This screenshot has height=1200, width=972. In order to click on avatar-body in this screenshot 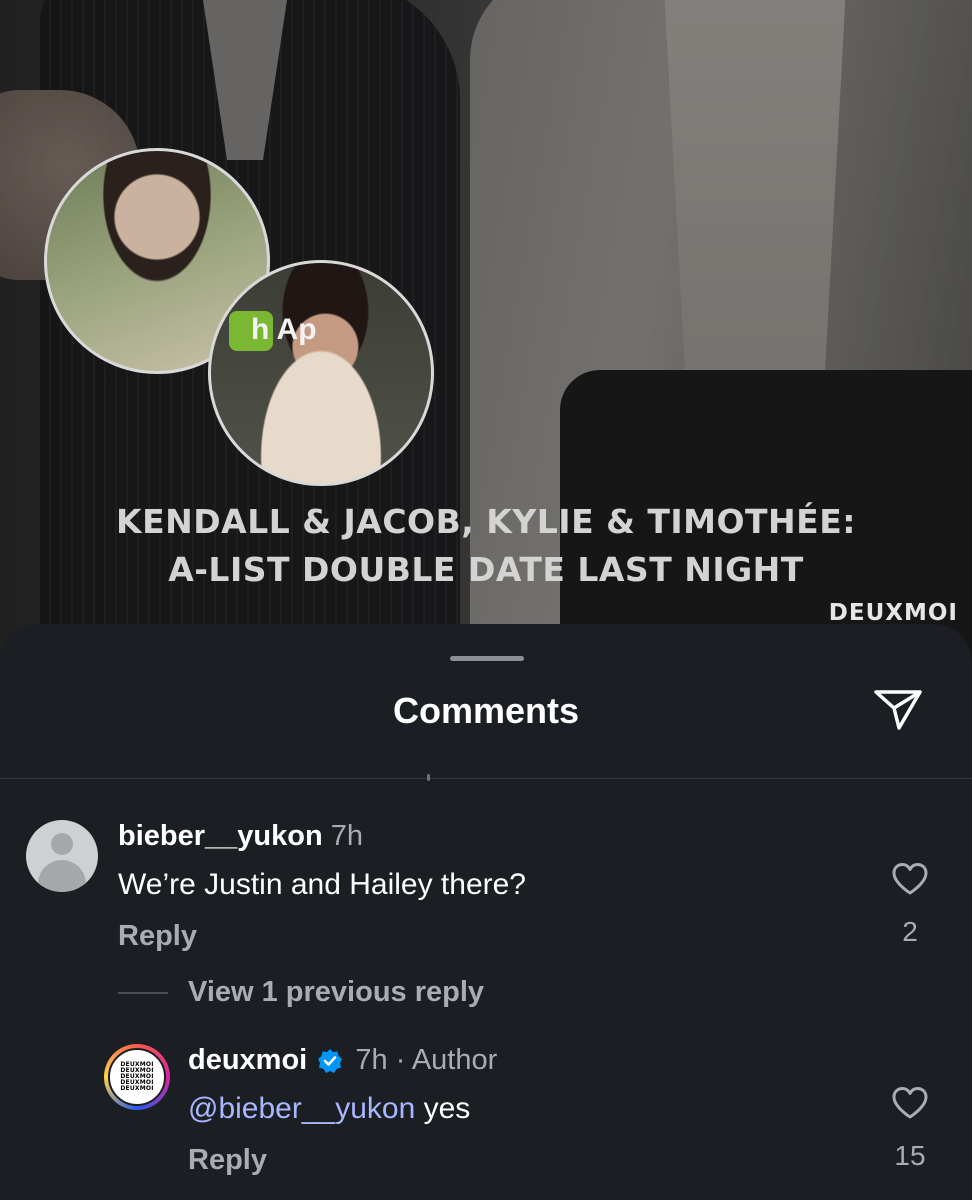, I will do `click(62, 876)`.